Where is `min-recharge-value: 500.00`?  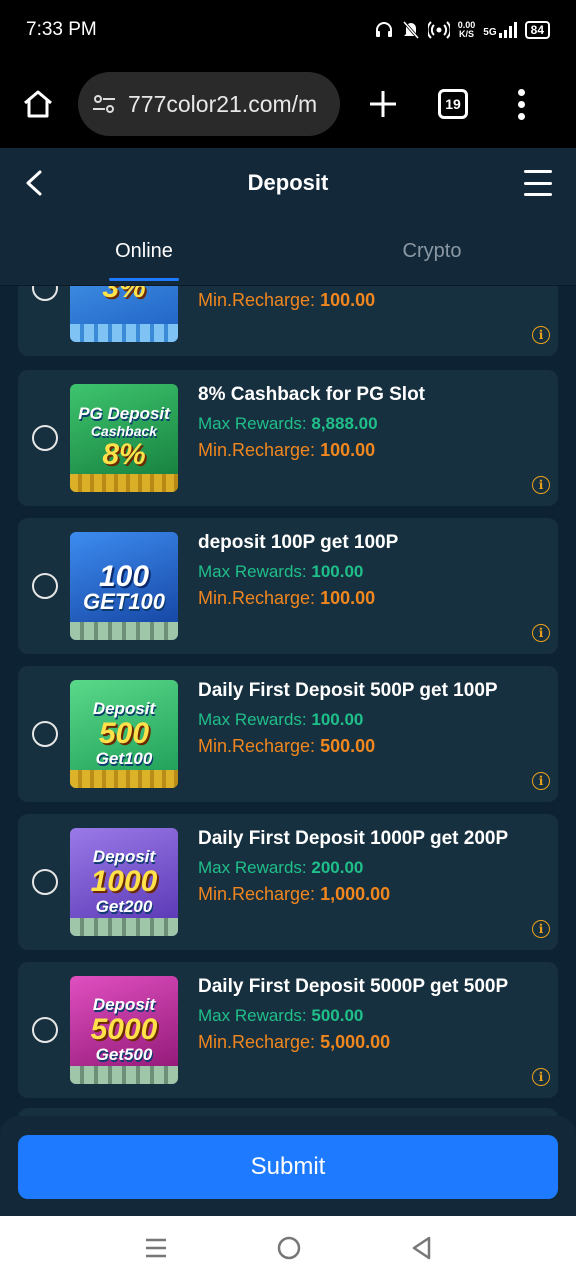
min-recharge-value: 500.00 is located at coordinates (348, 746).